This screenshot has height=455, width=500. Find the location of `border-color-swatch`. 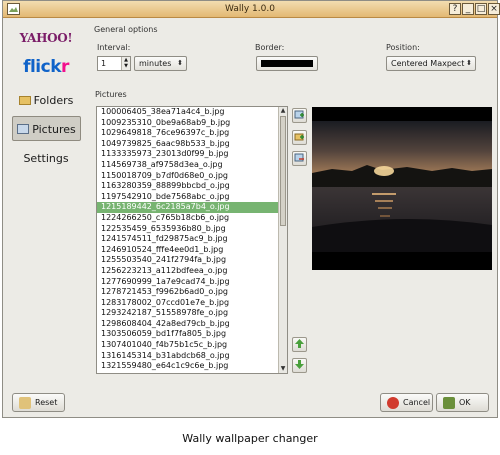

border-color-swatch is located at coordinates (287, 63).